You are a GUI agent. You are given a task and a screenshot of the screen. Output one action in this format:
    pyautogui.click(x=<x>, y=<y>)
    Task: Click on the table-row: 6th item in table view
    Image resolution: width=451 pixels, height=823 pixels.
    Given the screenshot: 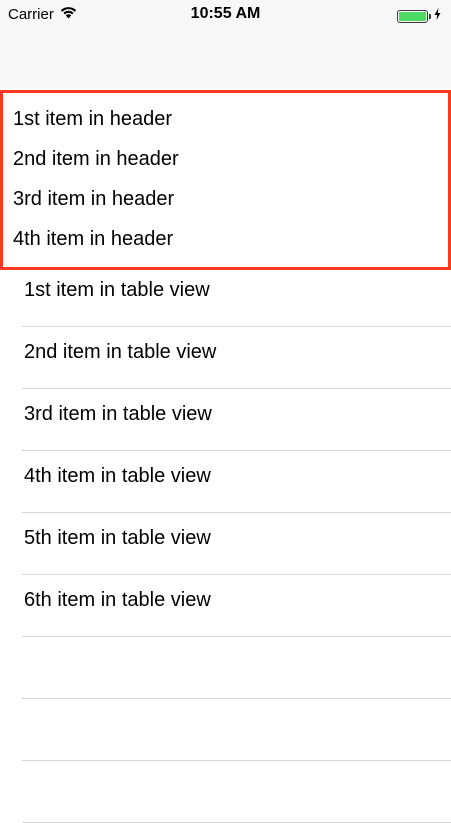 What is the action you would take?
    pyautogui.click(x=236, y=606)
    